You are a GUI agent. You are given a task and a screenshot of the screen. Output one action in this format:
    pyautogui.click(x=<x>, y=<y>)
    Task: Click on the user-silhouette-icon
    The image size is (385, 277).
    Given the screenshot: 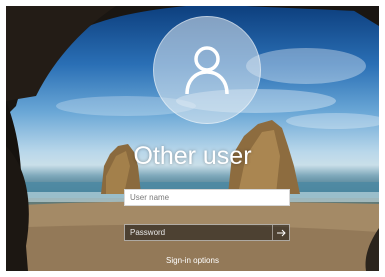 What is the action you would take?
    pyautogui.click(x=207, y=70)
    